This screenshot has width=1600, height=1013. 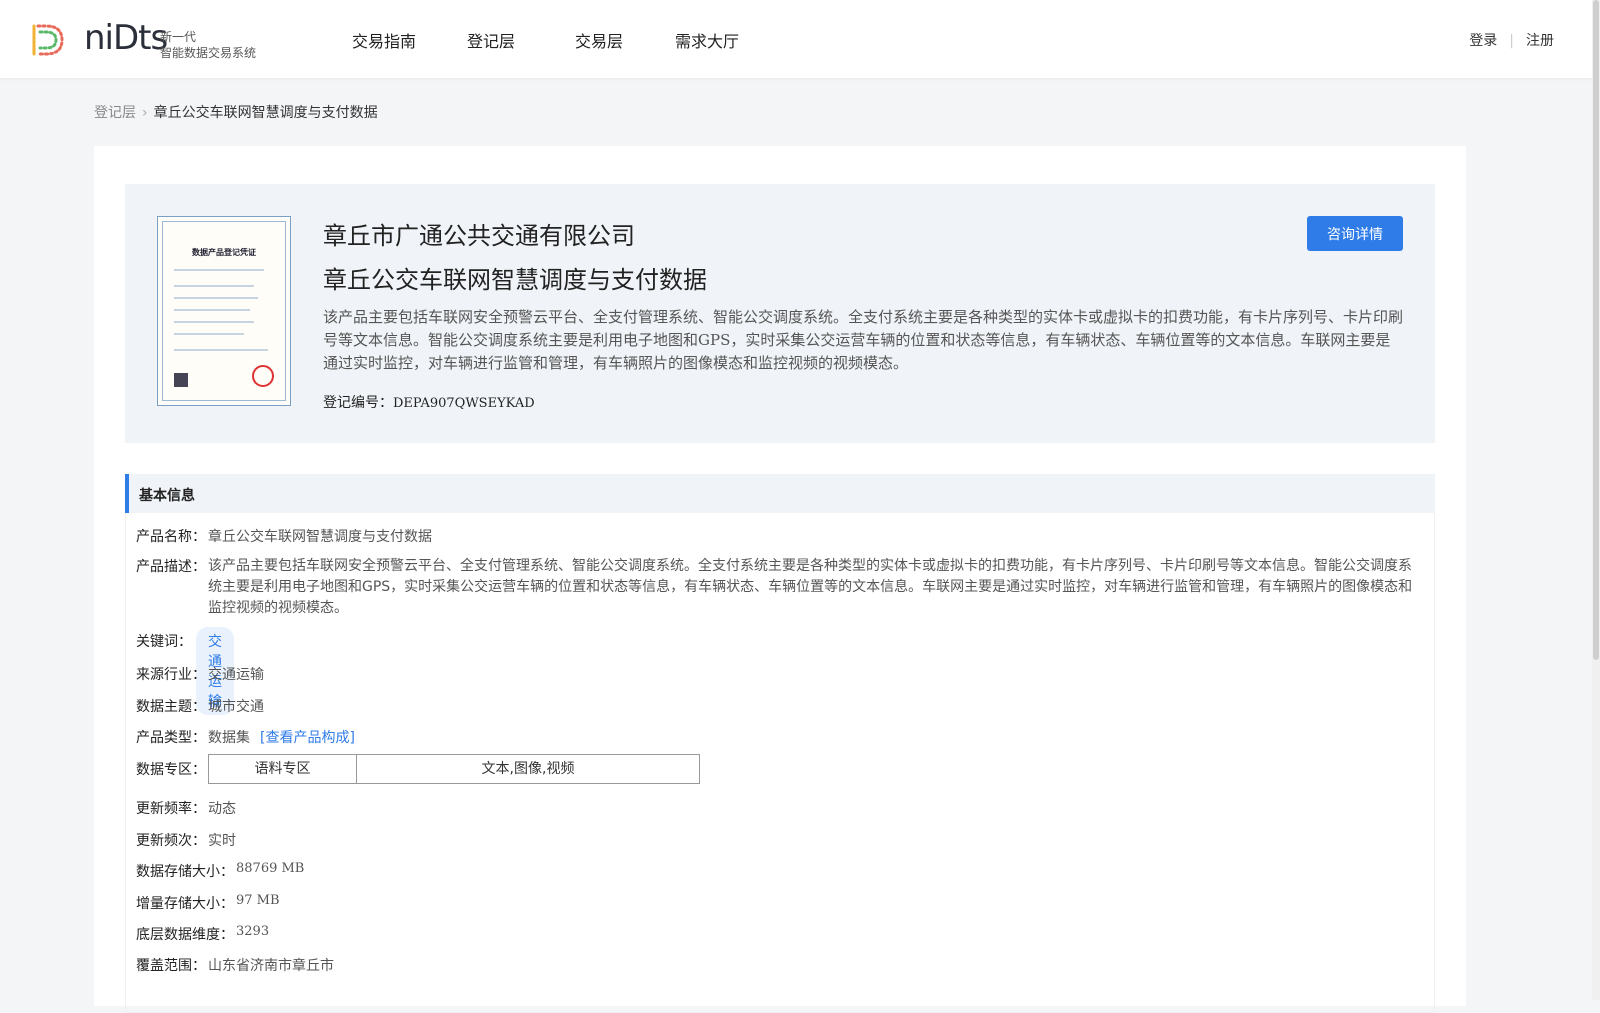 I want to click on nav-item-guide: 交易指南, so click(x=384, y=40).